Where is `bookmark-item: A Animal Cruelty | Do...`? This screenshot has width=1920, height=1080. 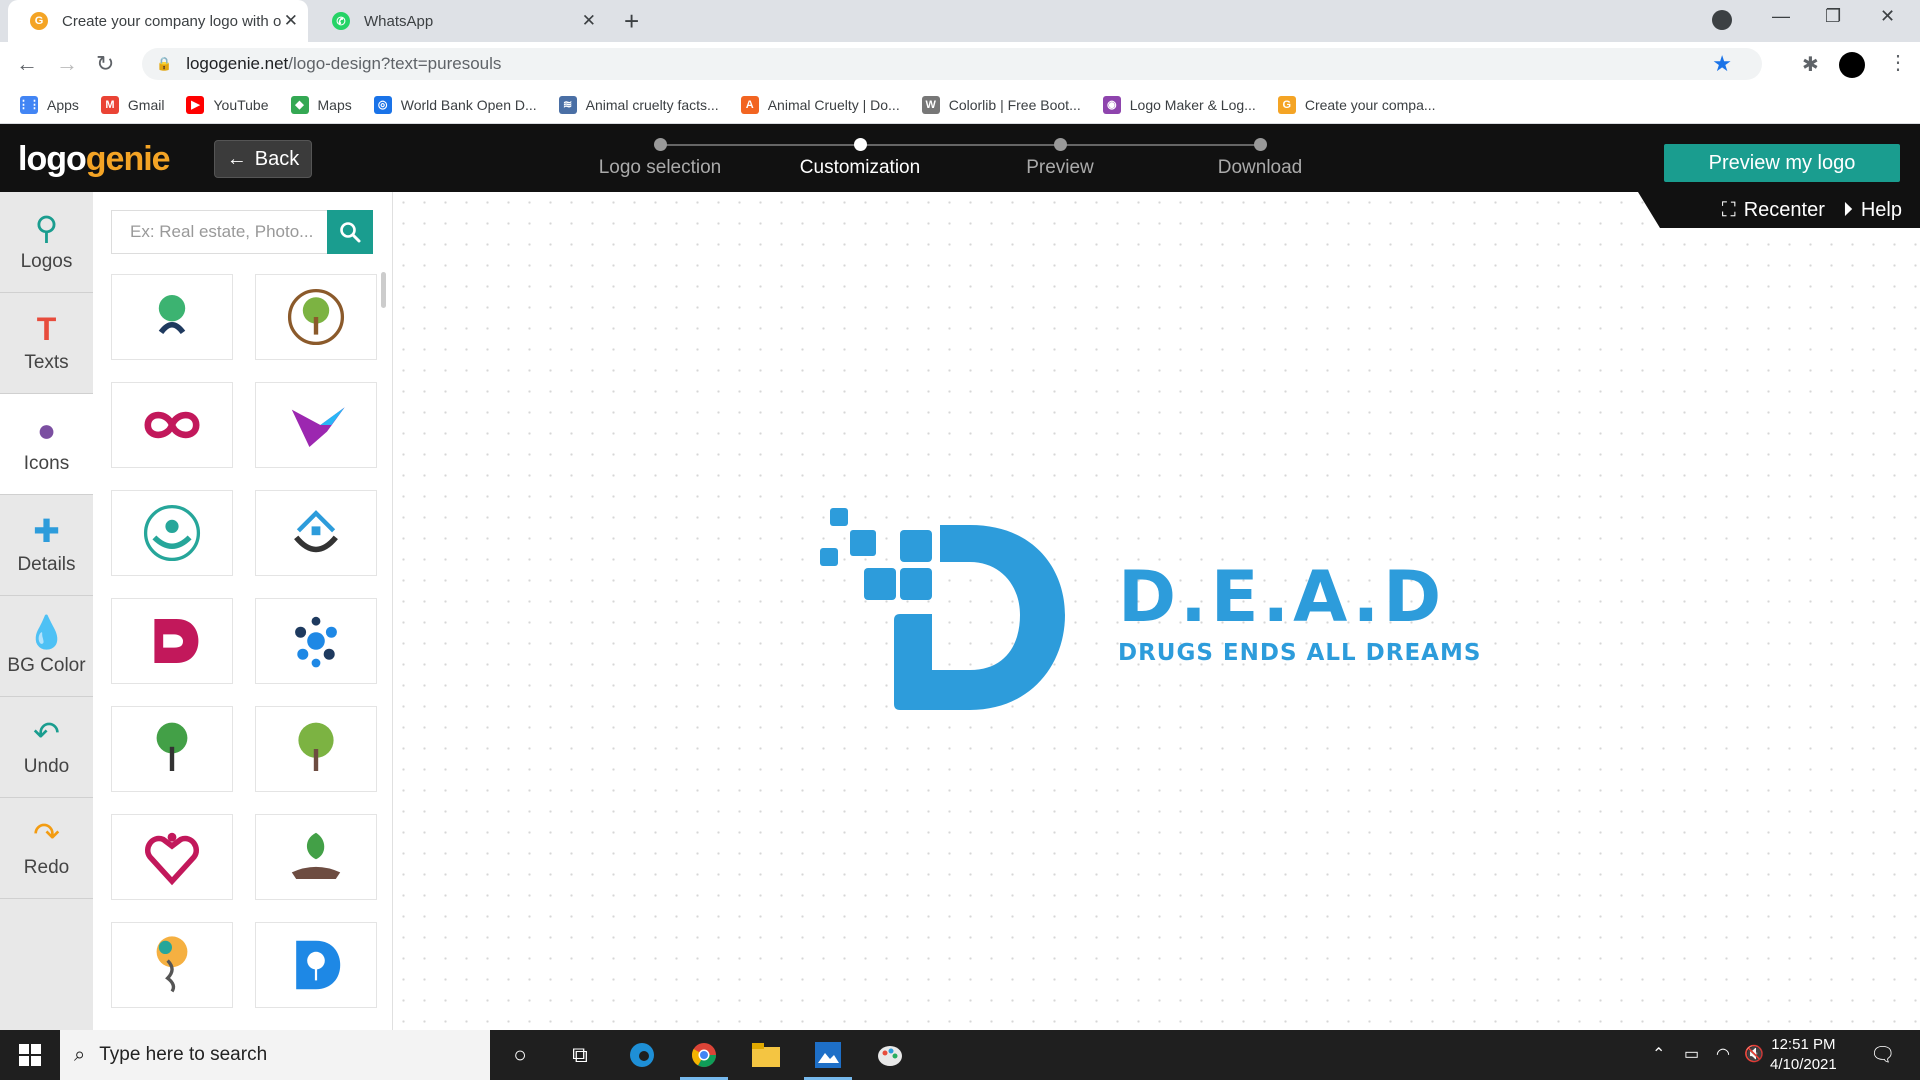 bookmark-item: A Animal Cruelty | Do... is located at coordinates (820, 104).